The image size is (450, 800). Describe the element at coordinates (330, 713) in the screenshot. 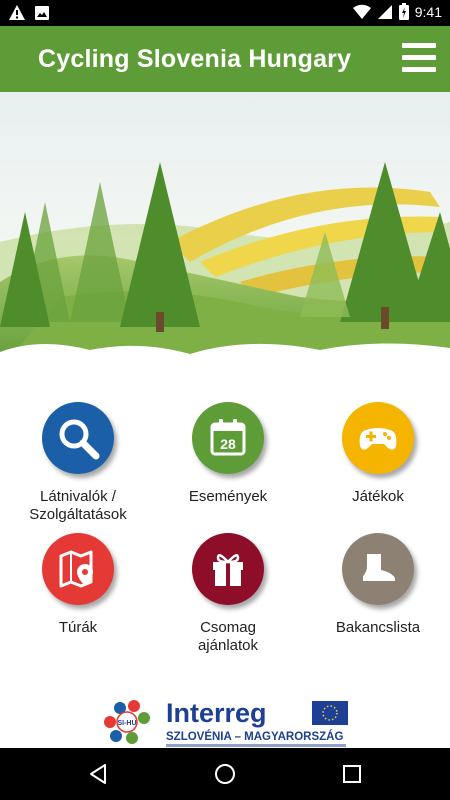

I see `eu-flag-icon` at that location.